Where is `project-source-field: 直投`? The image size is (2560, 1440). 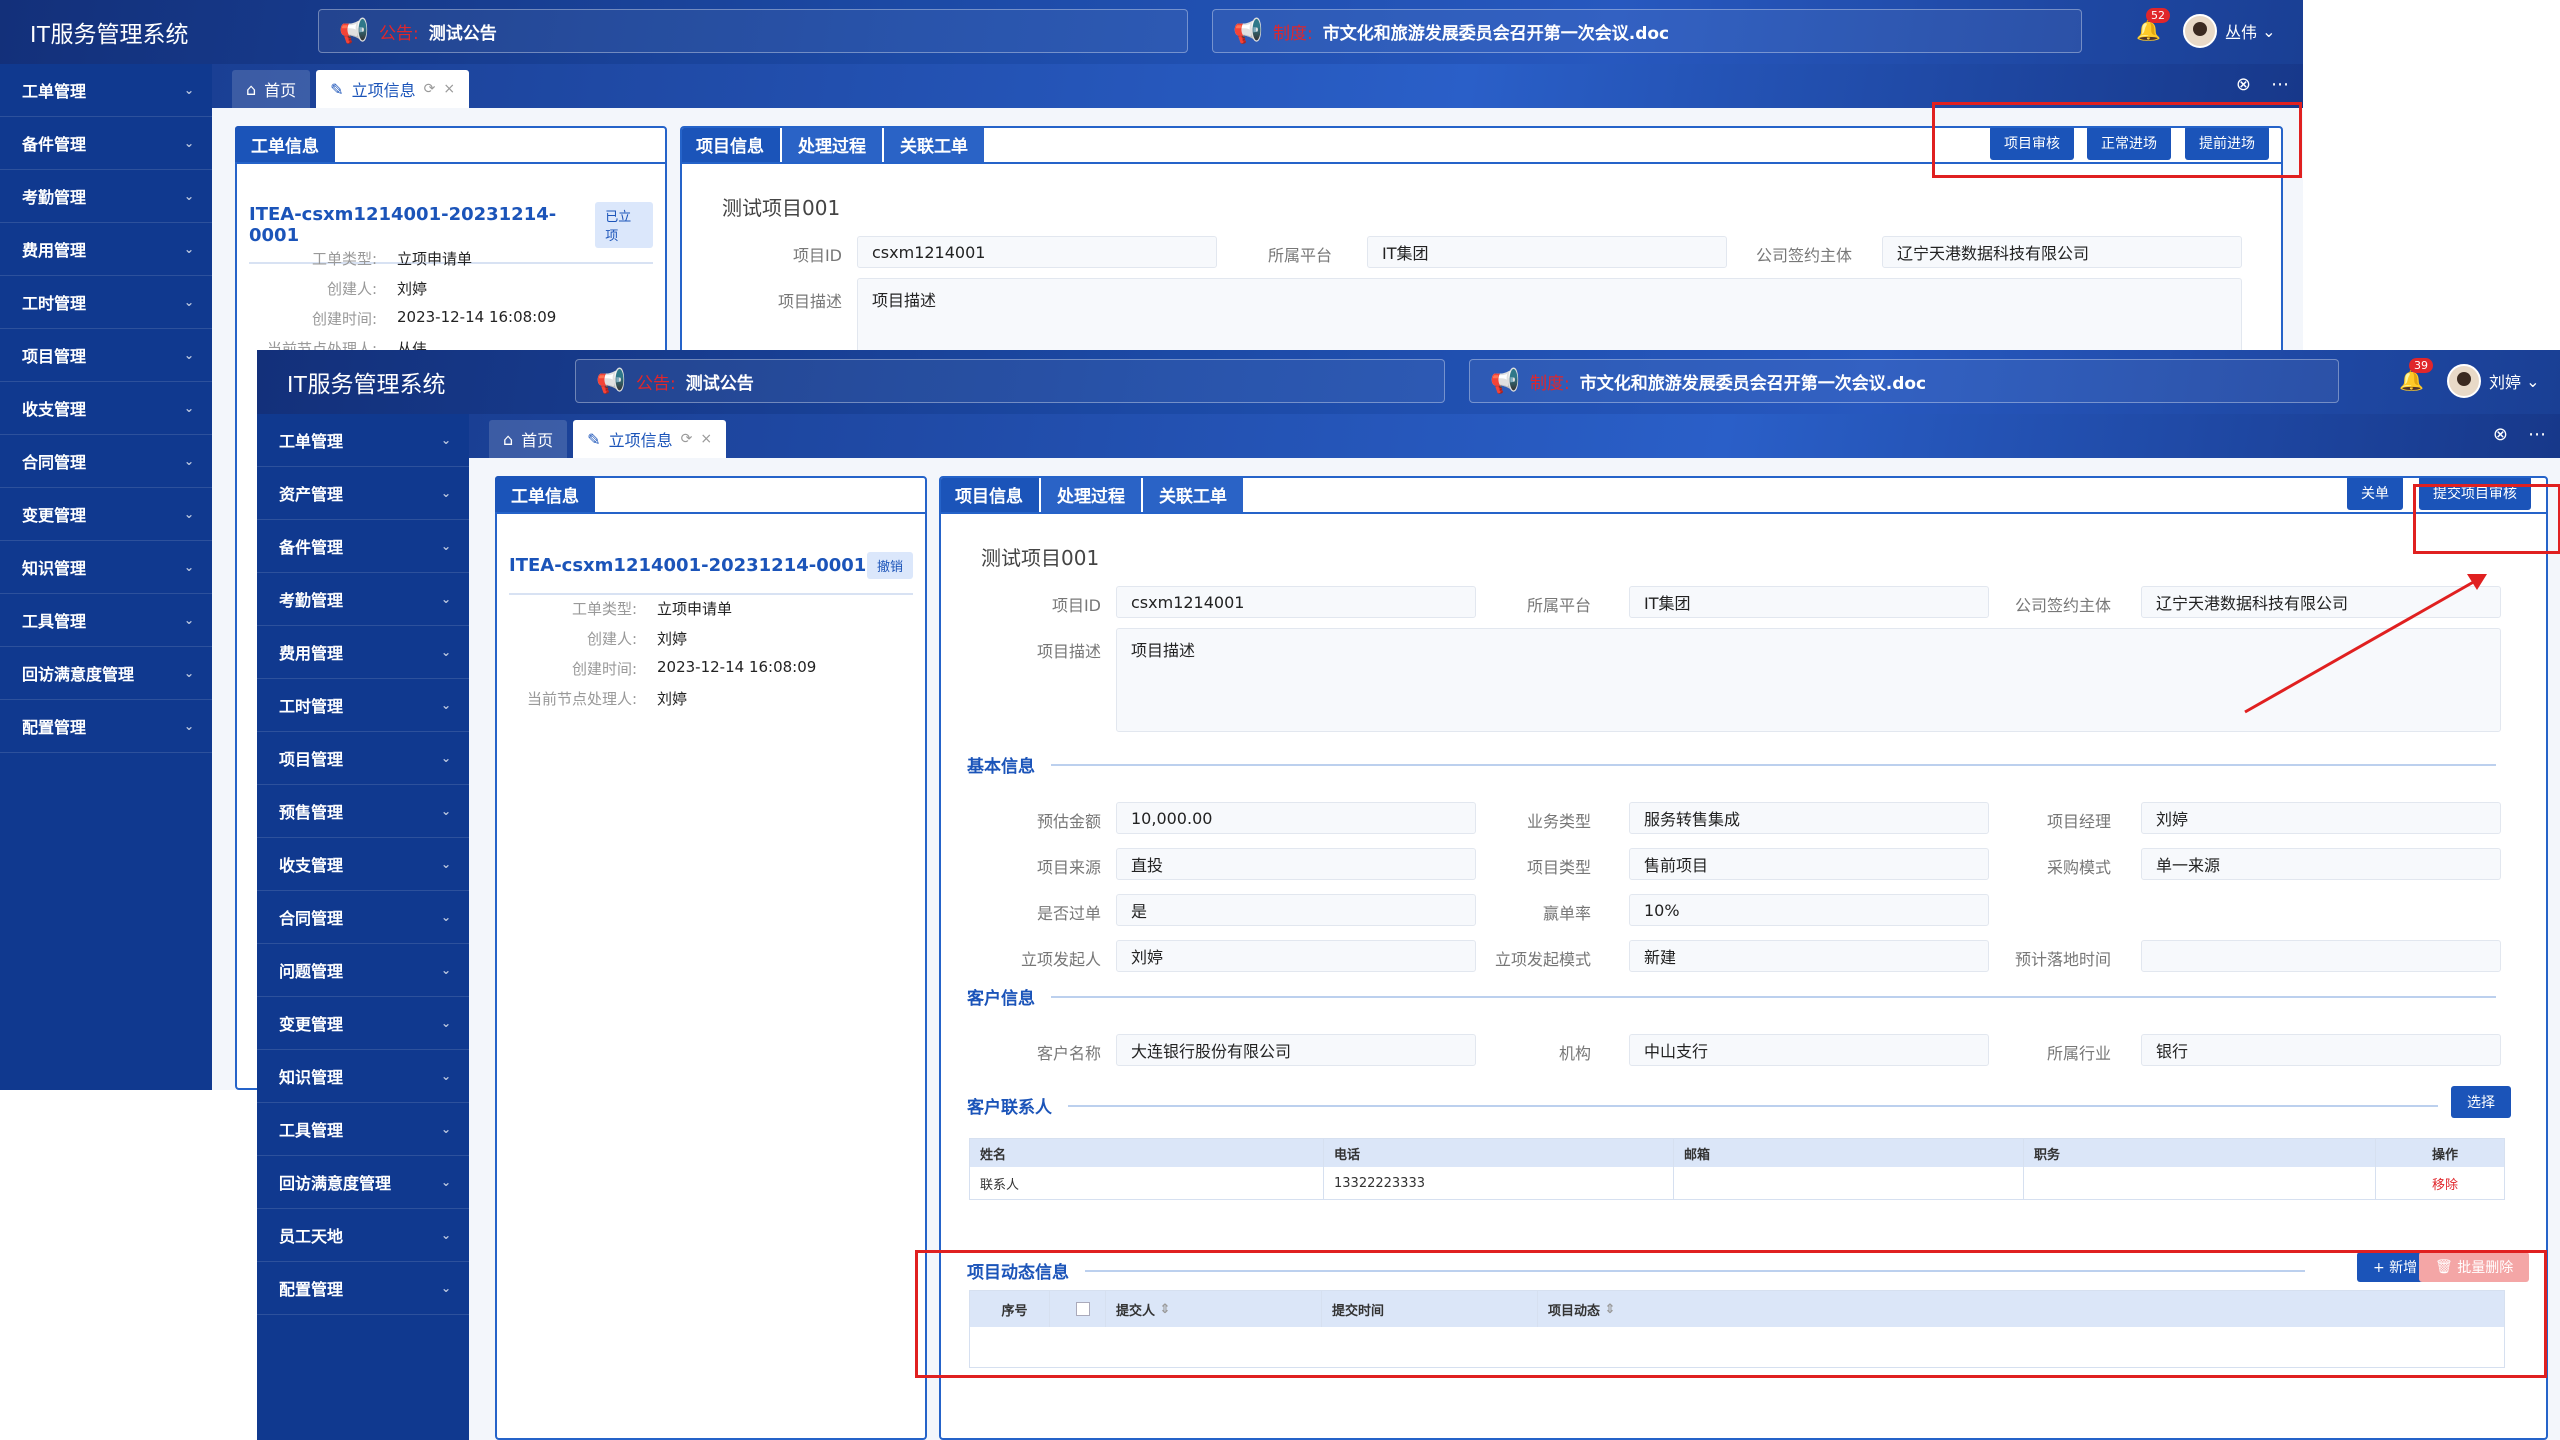
project-source-field: 直投 is located at coordinates (1296, 864).